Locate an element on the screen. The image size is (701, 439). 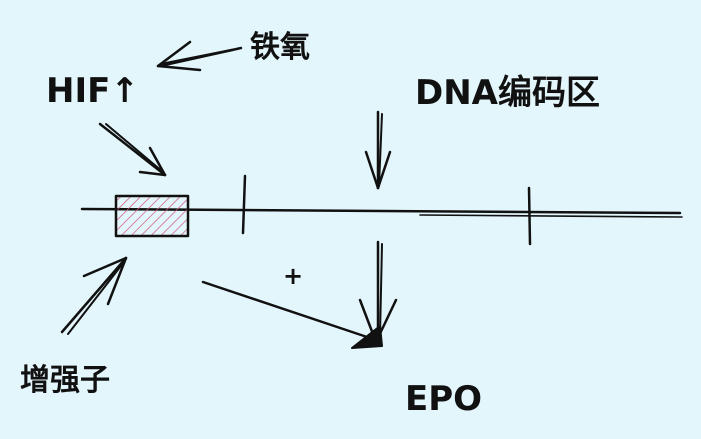
enhancer-box is located at coordinates (152, 216).